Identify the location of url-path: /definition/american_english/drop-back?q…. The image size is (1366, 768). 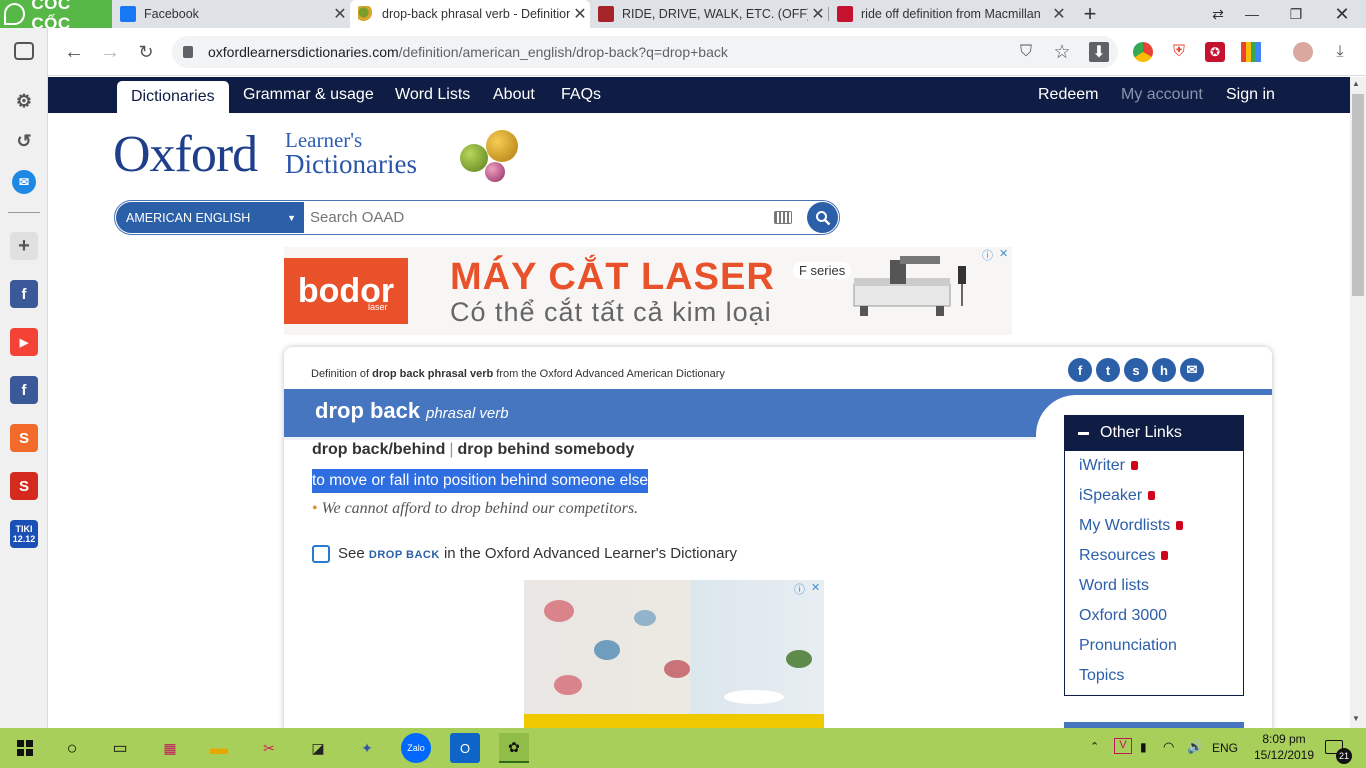
(563, 52).